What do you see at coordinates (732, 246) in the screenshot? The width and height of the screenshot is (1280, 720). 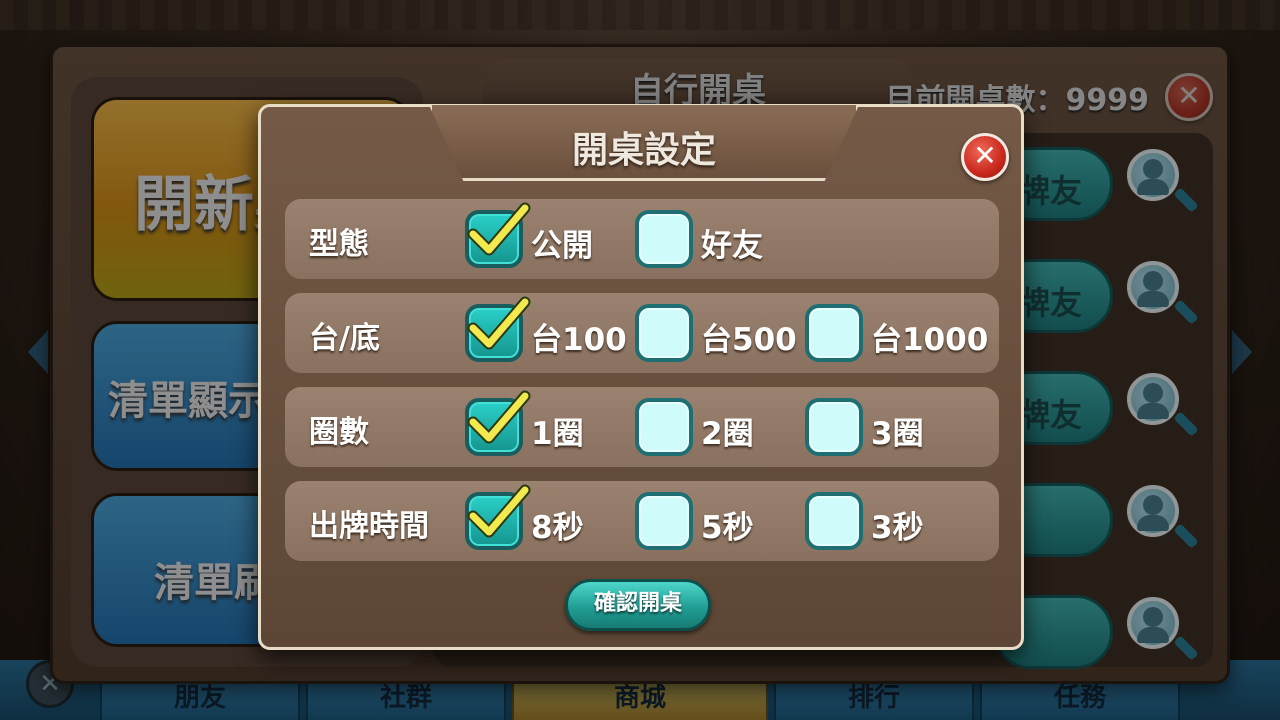 I see `option-label: 好友` at bounding box center [732, 246].